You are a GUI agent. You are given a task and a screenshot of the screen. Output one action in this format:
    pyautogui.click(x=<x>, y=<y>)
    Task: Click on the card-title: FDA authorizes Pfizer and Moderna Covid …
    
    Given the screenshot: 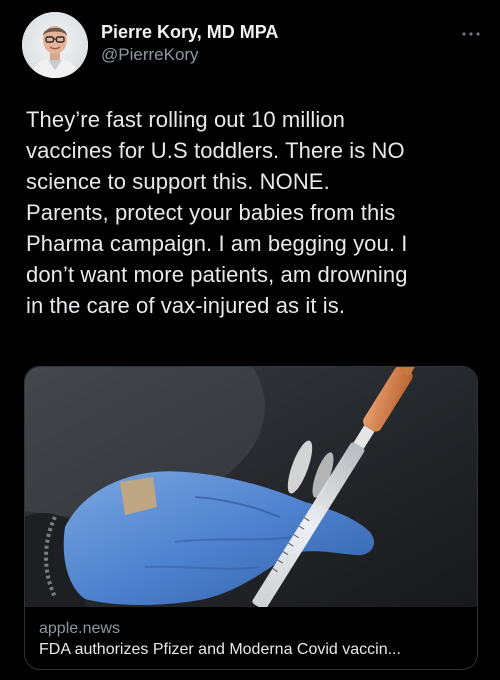 What is the action you would take?
    pyautogui.click(x=252, y=650)
    